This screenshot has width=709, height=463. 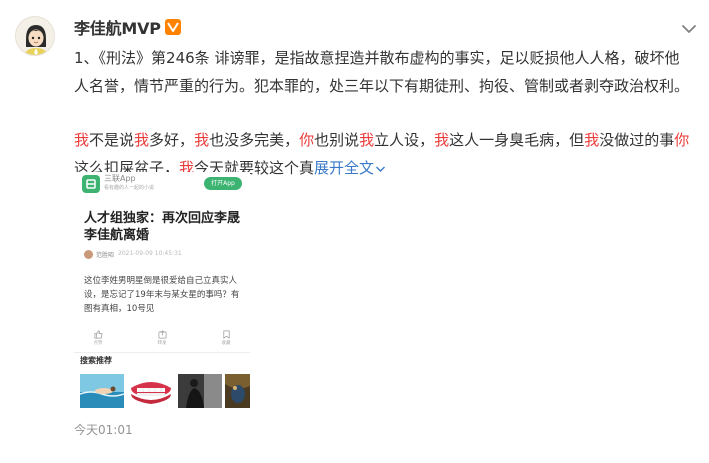 I want to click on post-timestamp: 今天01:01, so click(x=103, y=430).